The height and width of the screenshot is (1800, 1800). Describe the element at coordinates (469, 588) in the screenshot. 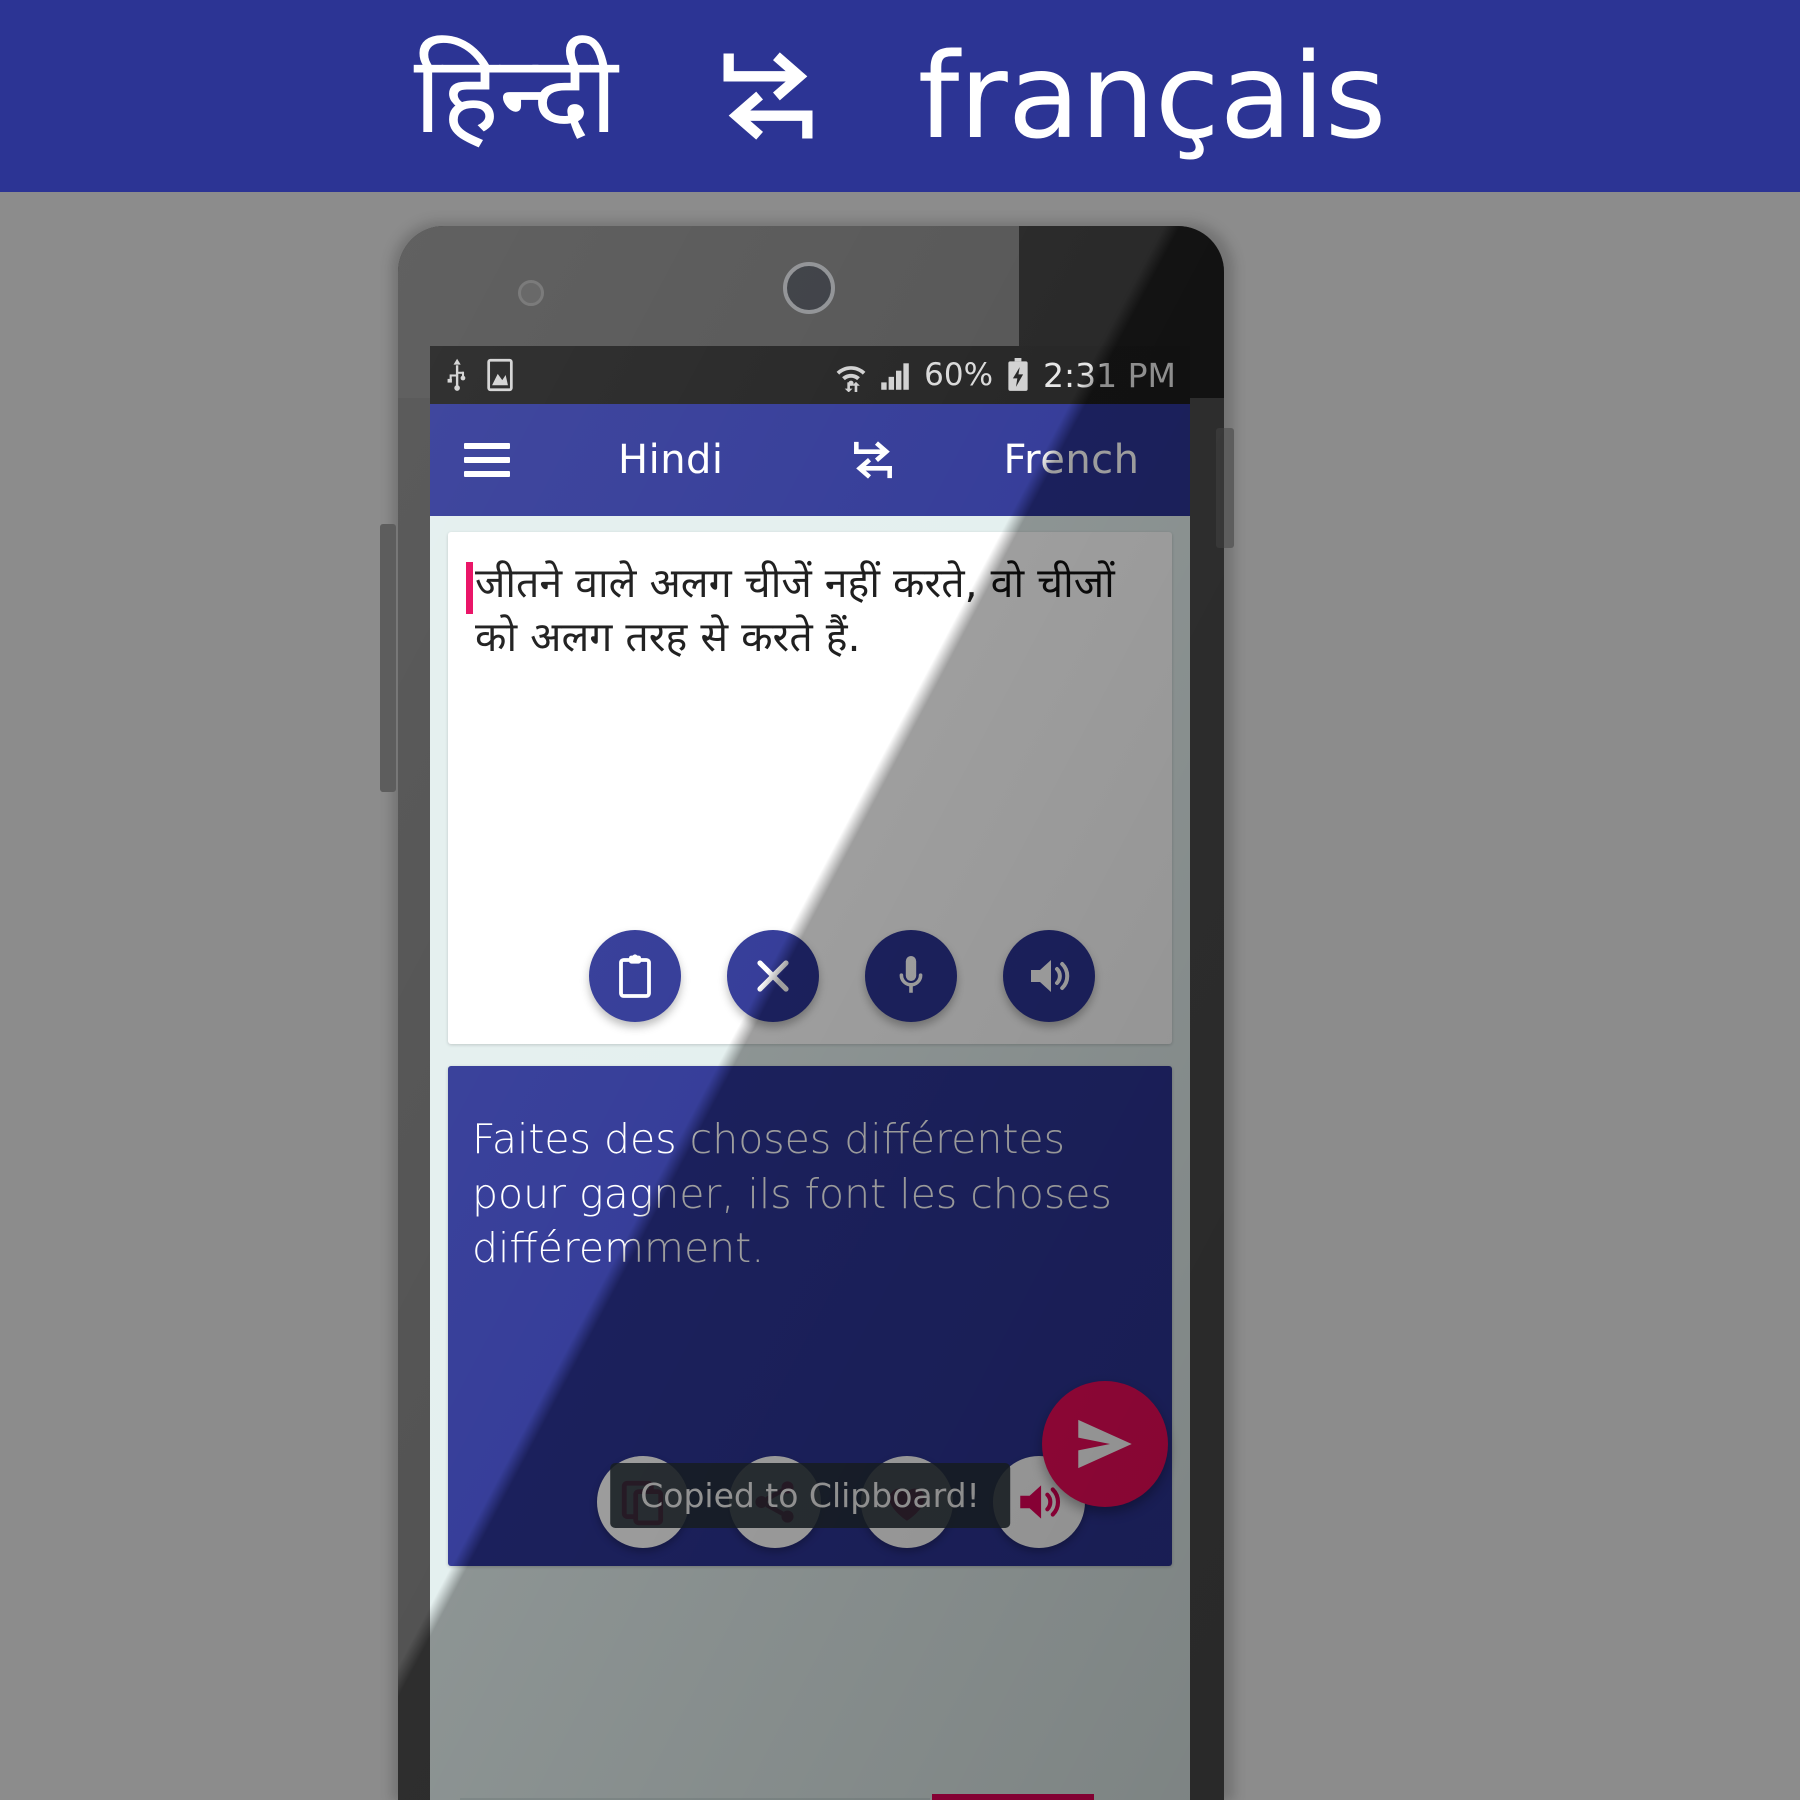

I see `text-caret` at that location.